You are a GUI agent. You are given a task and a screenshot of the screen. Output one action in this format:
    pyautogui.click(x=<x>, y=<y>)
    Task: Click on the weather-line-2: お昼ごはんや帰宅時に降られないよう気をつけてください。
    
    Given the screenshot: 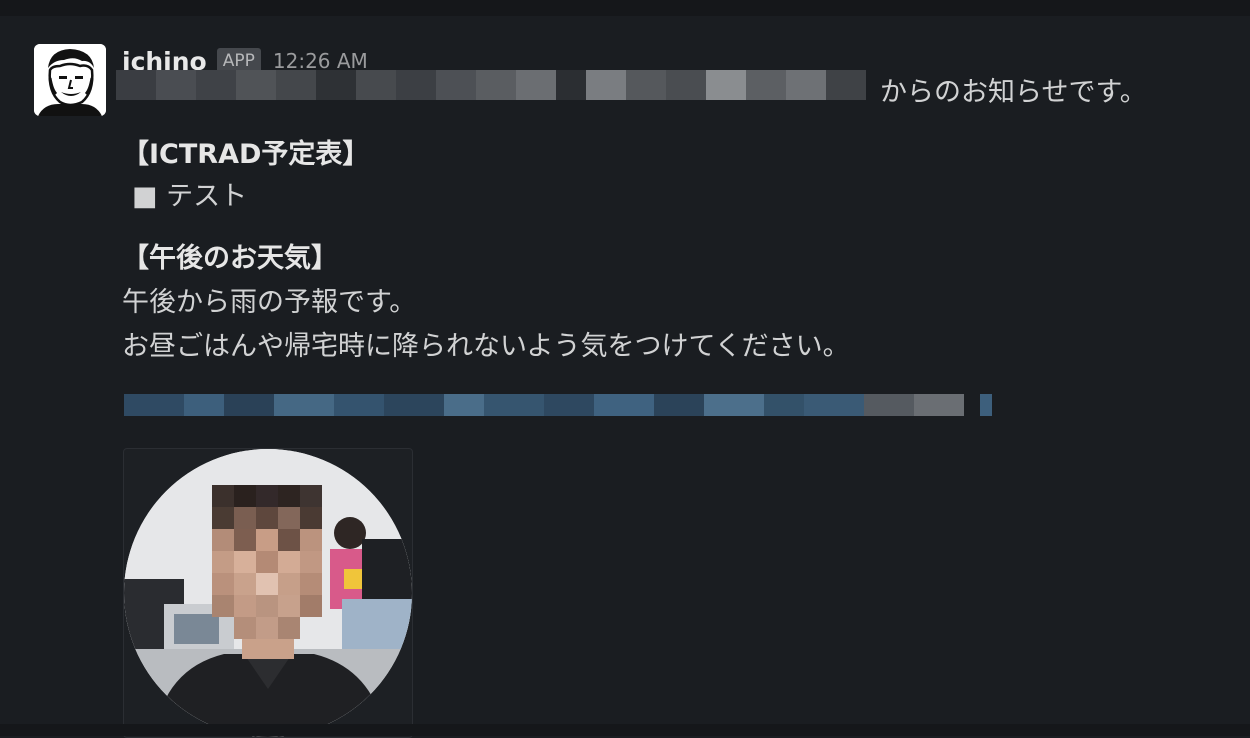 What is the action you would take?
    pyautogui.click(x=486, y=346)
    